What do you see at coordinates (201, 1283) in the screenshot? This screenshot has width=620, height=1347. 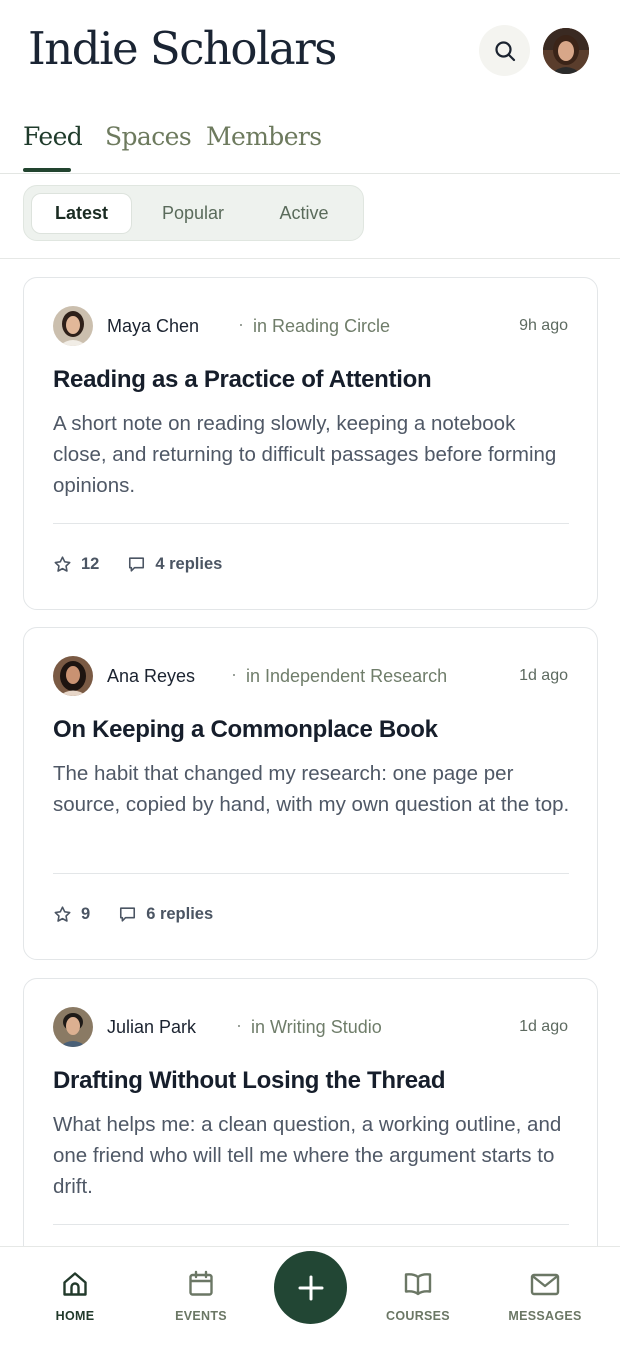 I see `calendar-icon` at bounding box center [201, 1283].